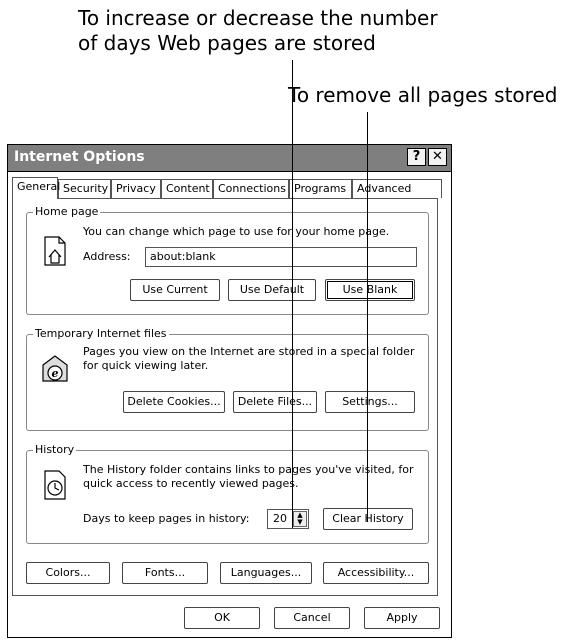  Describe the element at coordinates (136, 188) in the screenshot. I see `tab-privacy: Privacy` at that location.